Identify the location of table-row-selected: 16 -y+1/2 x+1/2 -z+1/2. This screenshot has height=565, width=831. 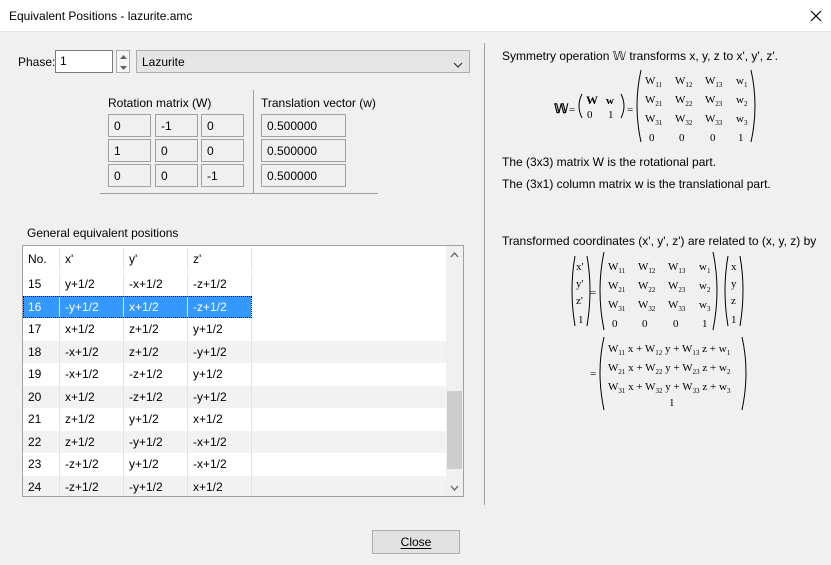
(137, 306).